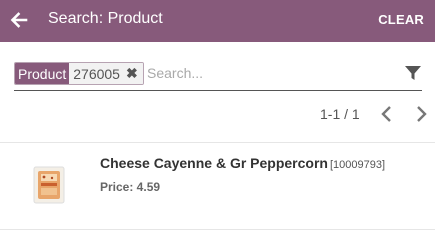 This screenshot has height=244, width=435. Describe the element at coordinates (357, 165) in the screenshot. I see `product-code: [10009793]` at that location.